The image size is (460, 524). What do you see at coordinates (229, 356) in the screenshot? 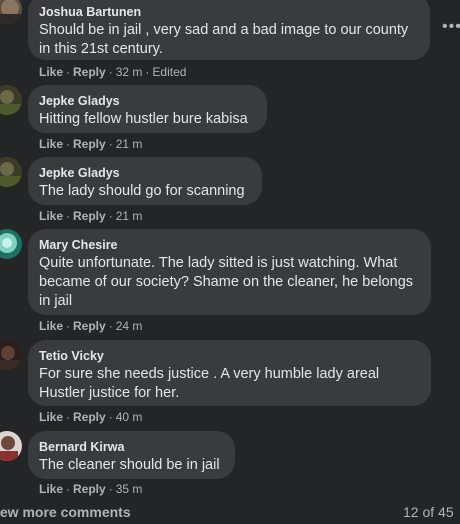
I see `comment-author: Tetio Vicky` at bounding box center [229, 356].